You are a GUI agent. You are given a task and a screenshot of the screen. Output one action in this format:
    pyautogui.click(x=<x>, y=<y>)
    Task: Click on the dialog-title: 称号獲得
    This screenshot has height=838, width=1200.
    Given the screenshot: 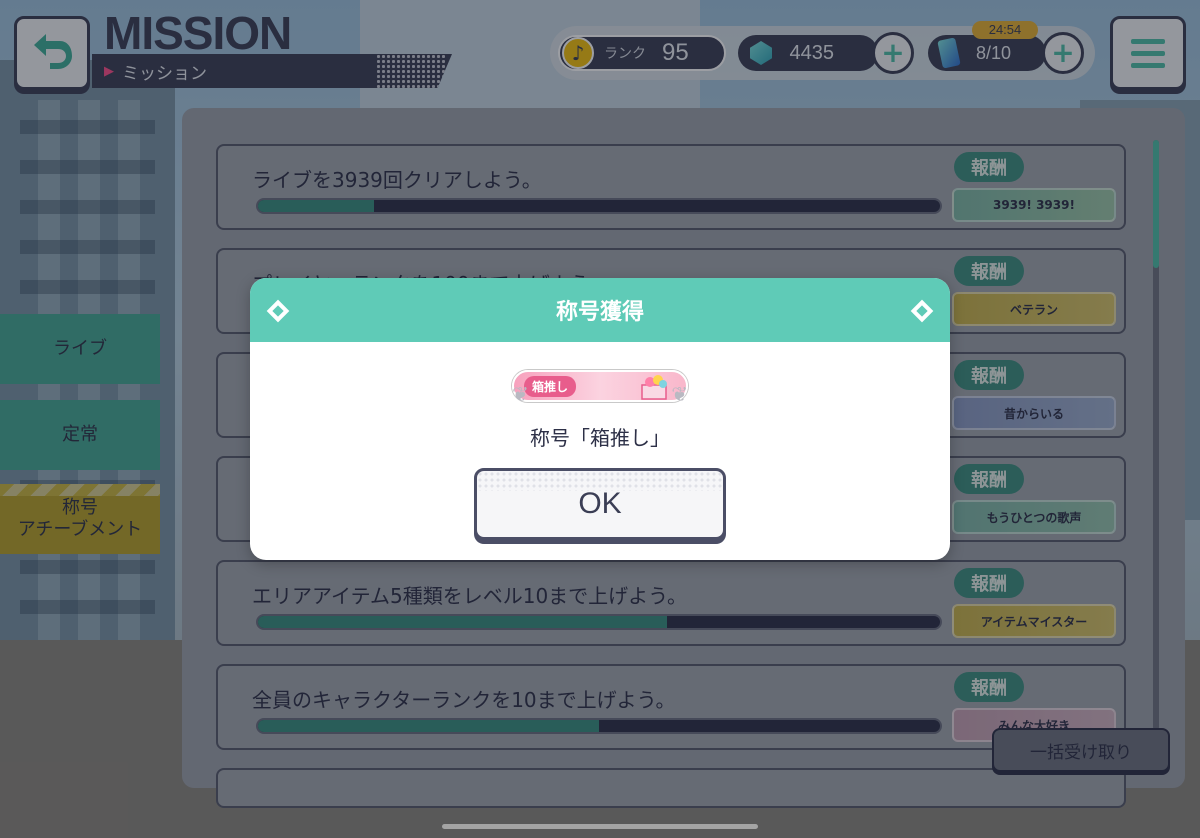 What is the action you would take?
    pyautogui.click(x=599, y=312)
    